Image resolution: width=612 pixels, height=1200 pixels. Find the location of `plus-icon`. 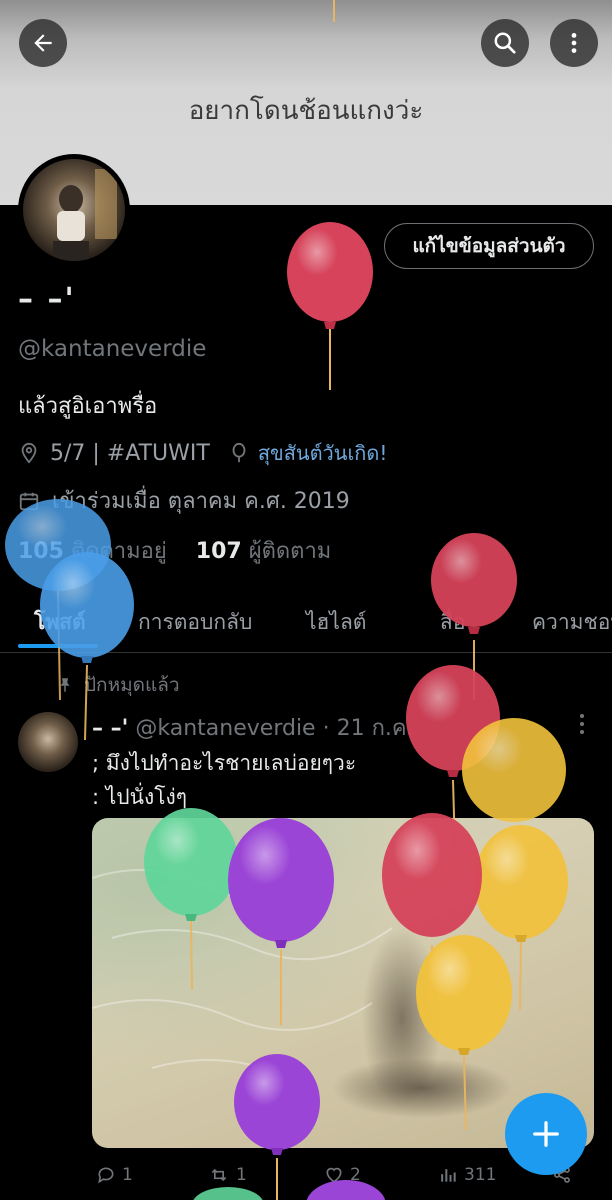

plus-icon is located at coordinates (546, 1134).